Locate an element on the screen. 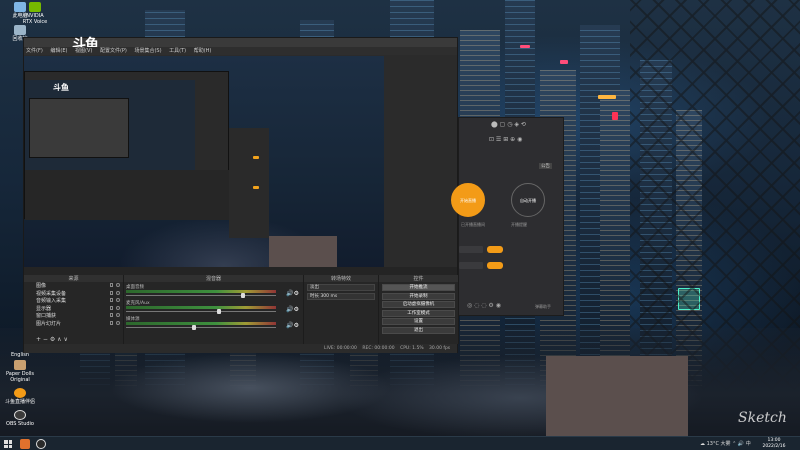 The height and width of the screenshot is (450, 800). exit-button: 退出 is located at coordinates (418, 330).